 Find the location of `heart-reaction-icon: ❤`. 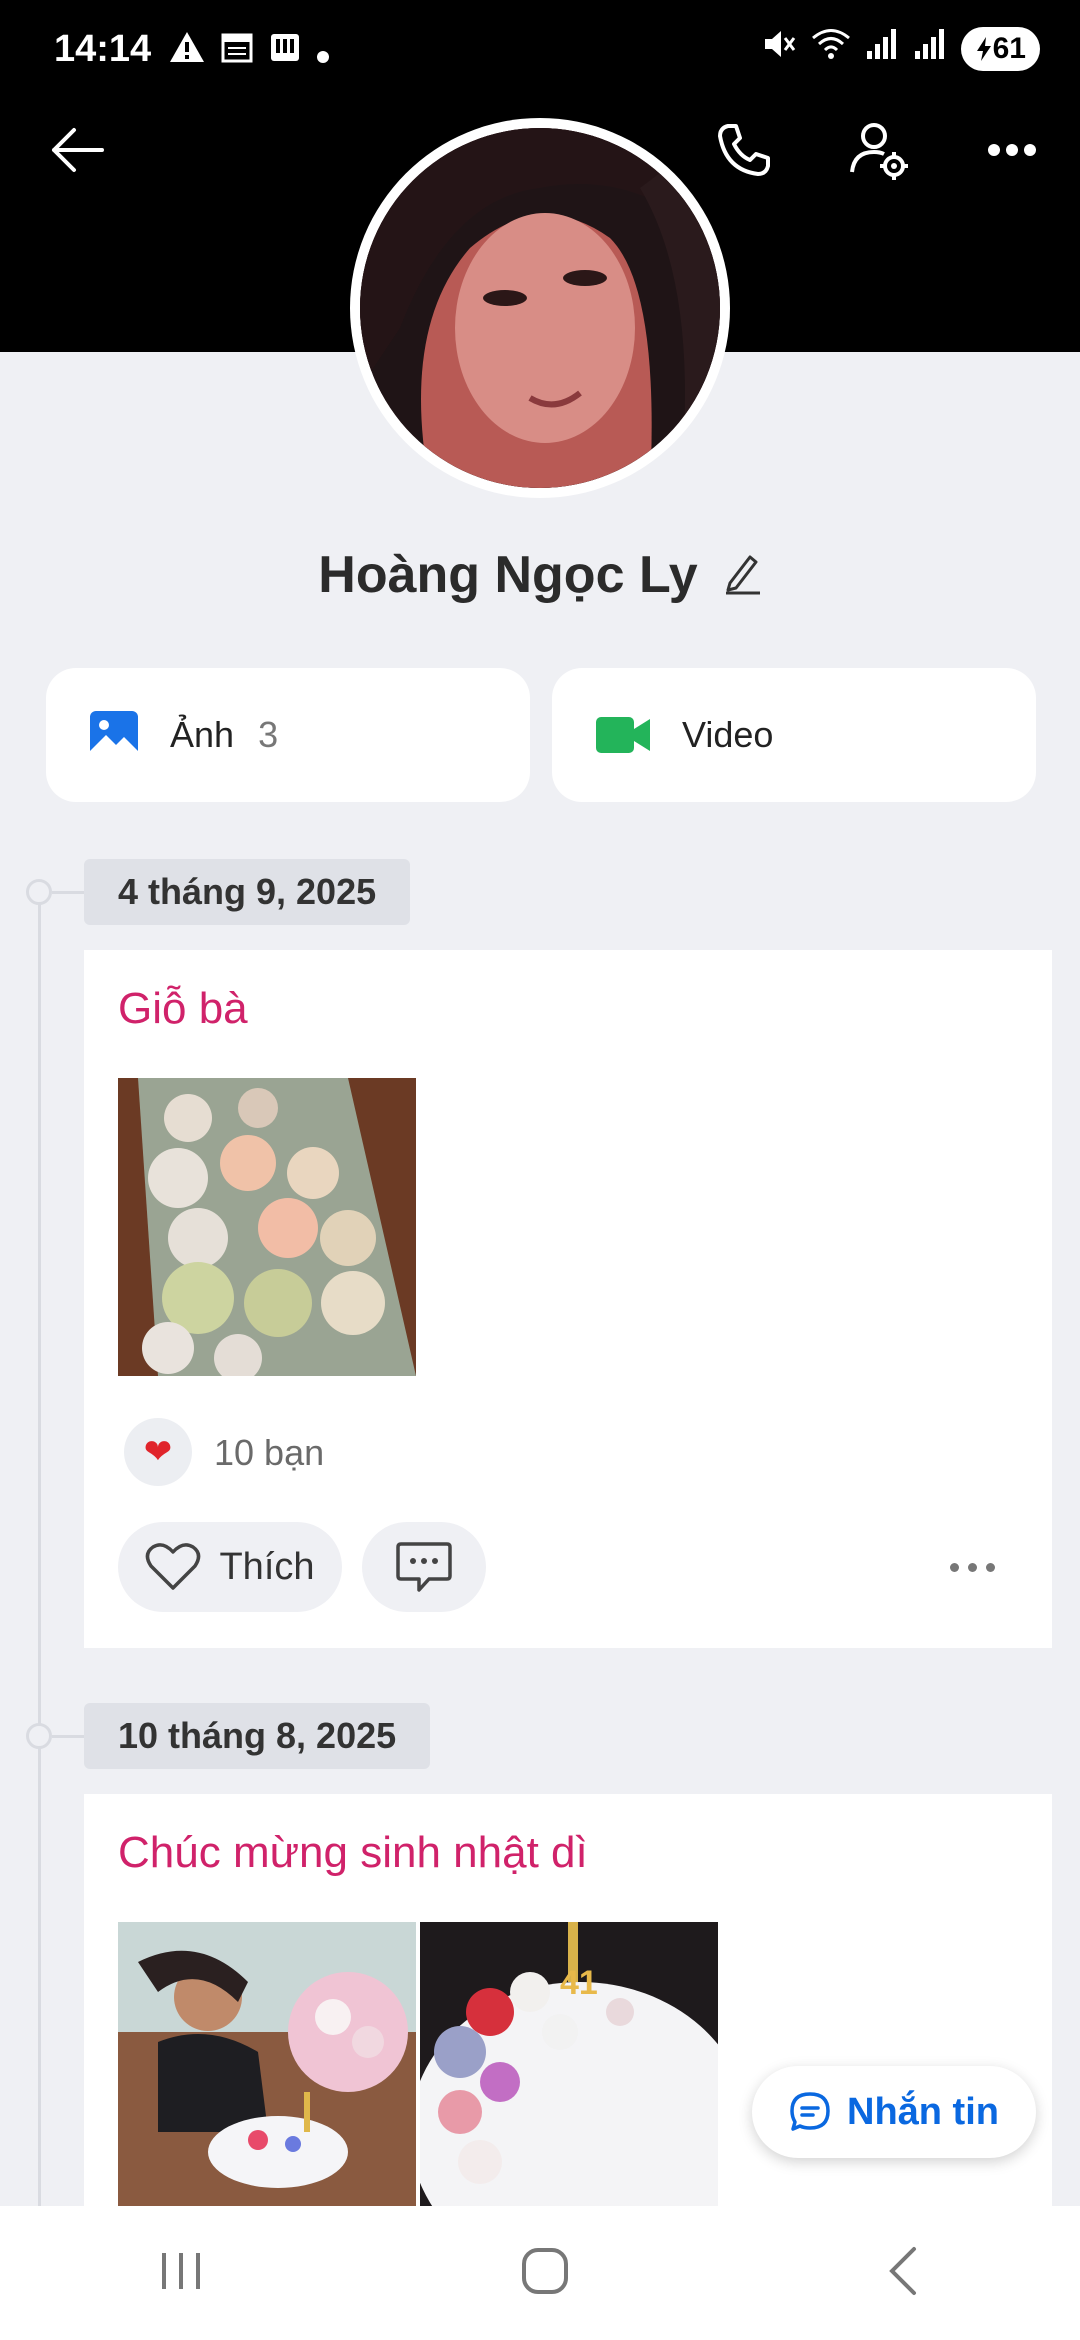

heart-reaction-icon: ❤ is located at coordinates (158, 1452).